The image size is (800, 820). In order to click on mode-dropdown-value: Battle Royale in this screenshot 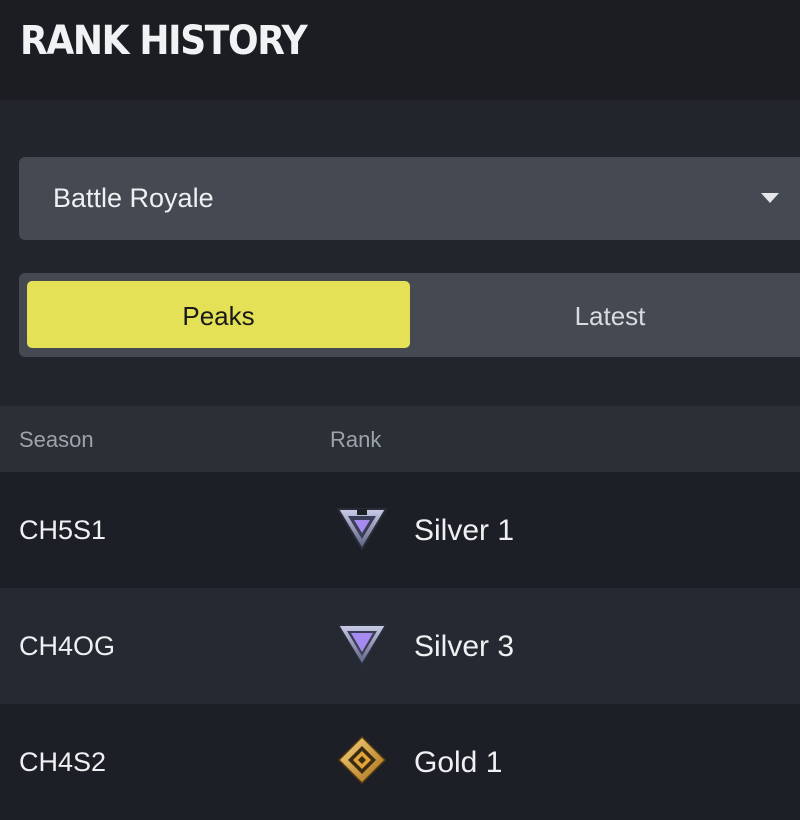, I will do `click(133, 198)`.